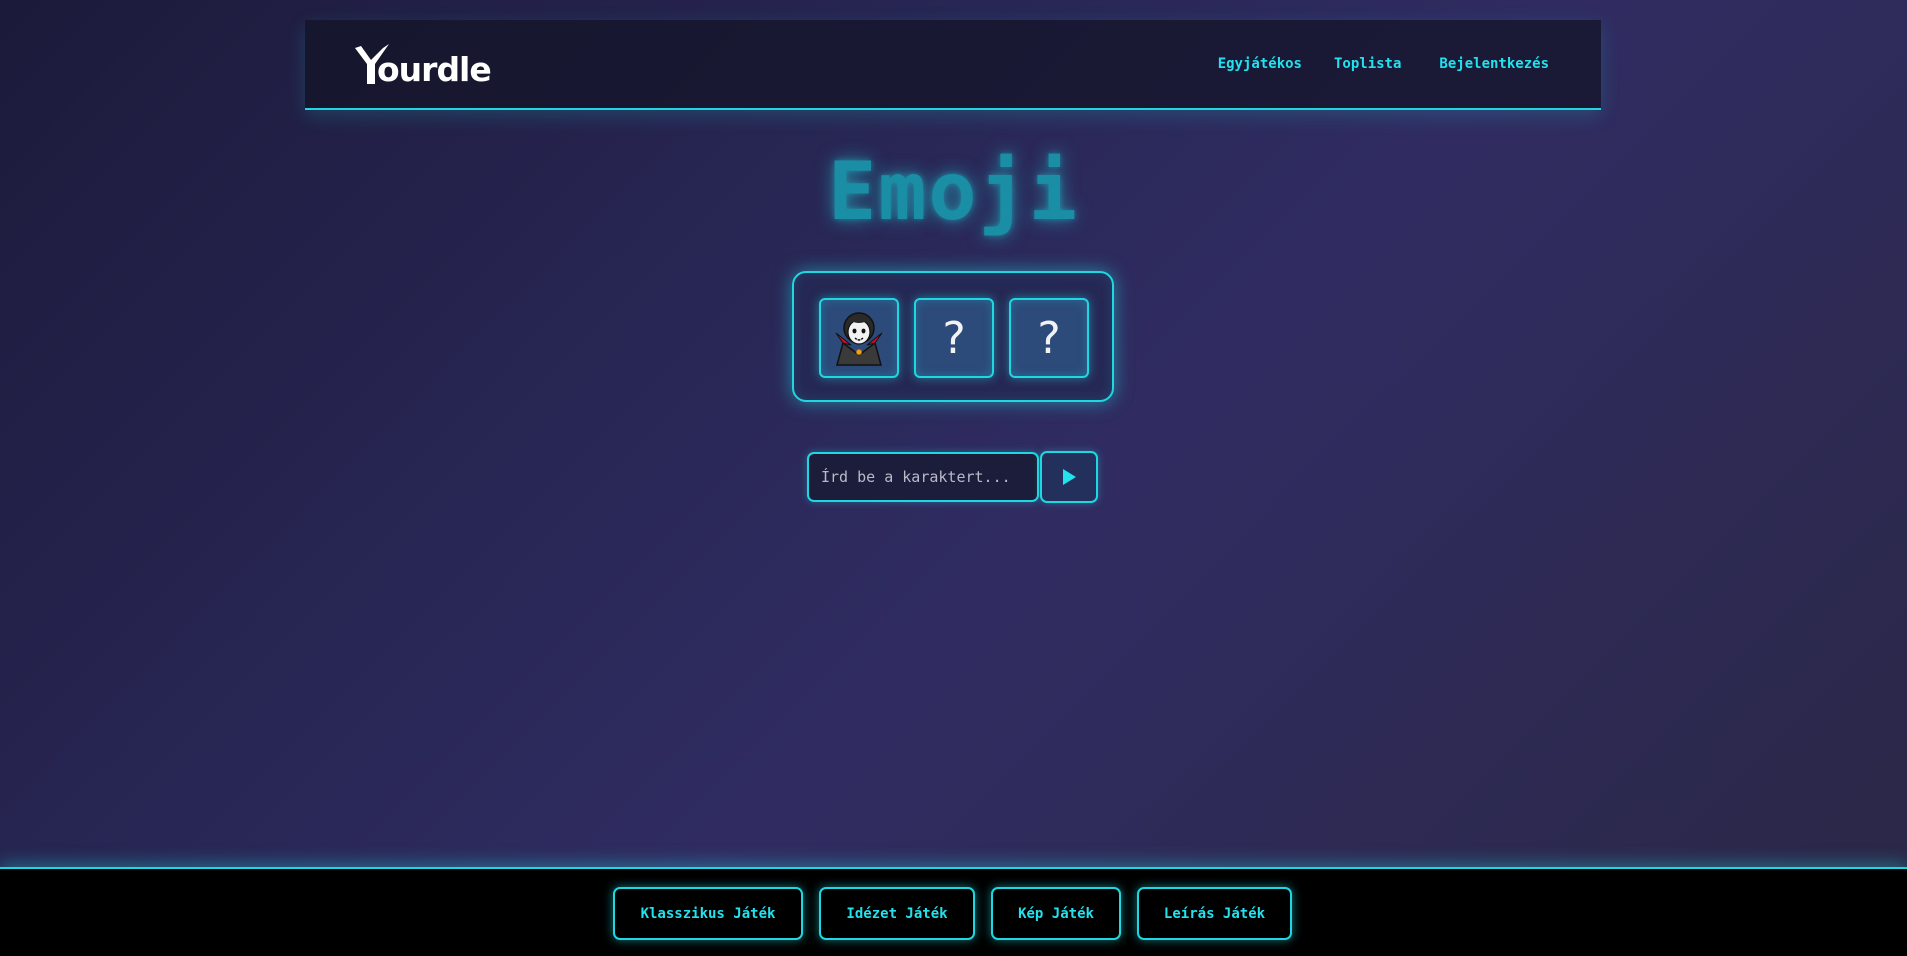  Describe the element at coordinates (923, 477) in the screenshot. I see `character-guess-input` at that location.